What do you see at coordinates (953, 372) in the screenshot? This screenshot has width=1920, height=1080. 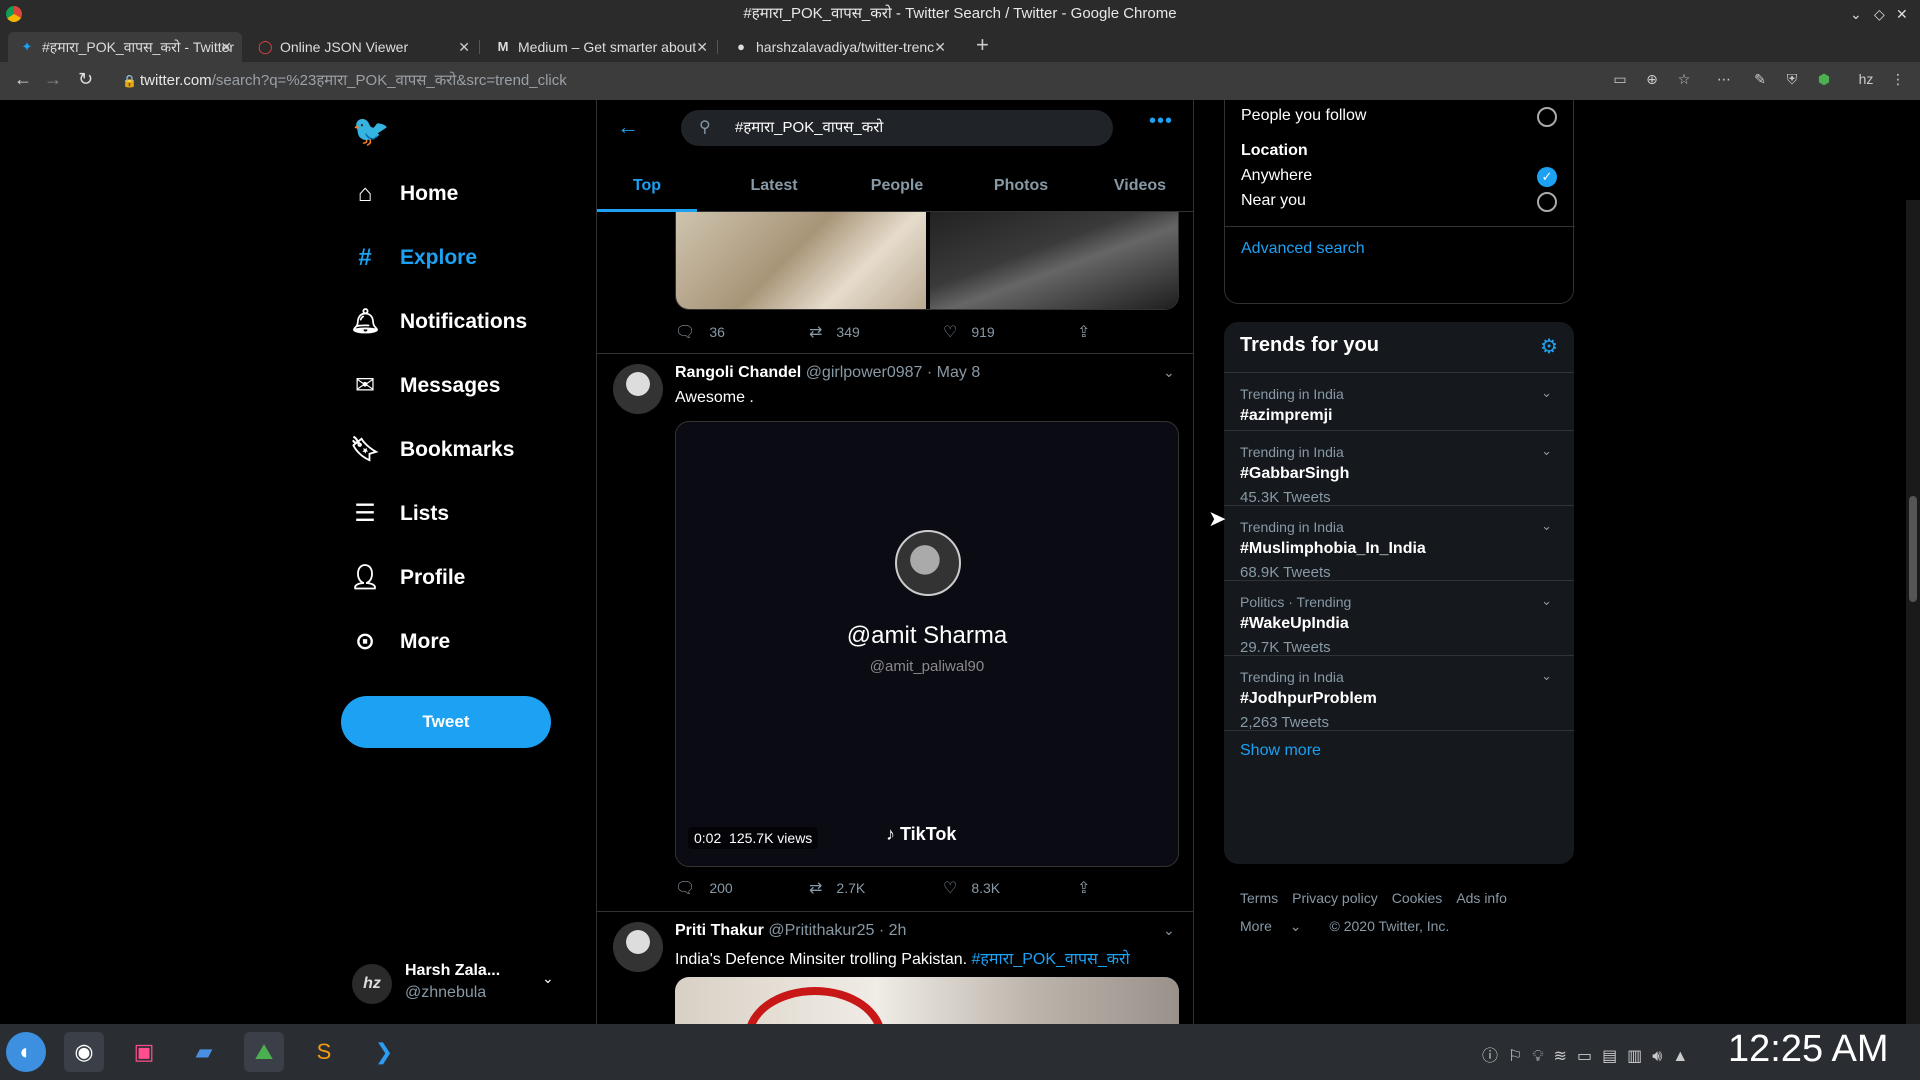 I see `tweet-date: · May 8` at bounding box center [953, 372].